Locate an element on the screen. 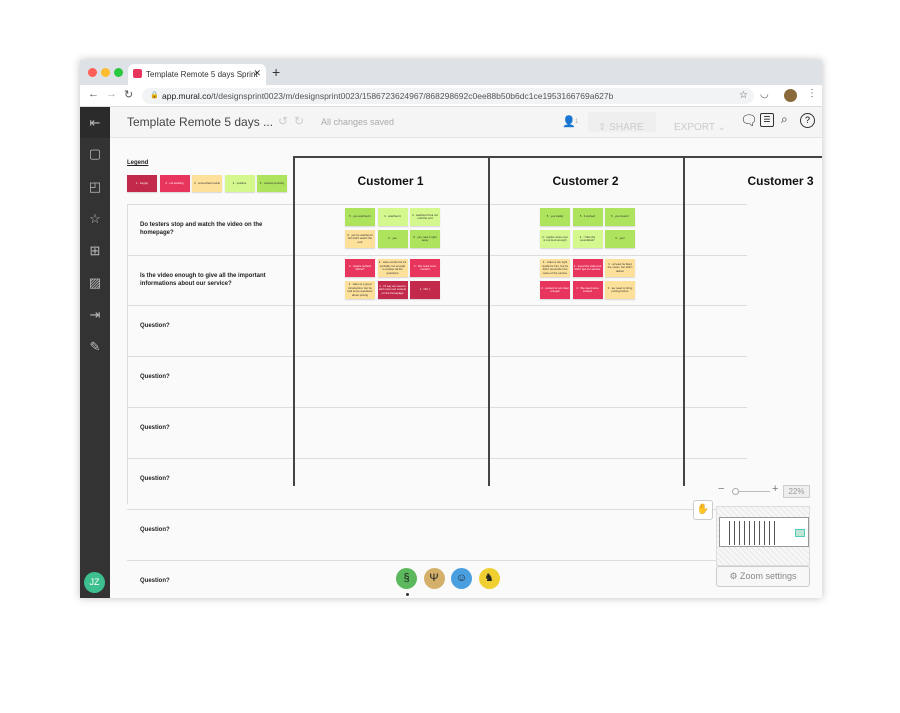  monkey-icon: ☺ is located at coordinates (461, 578).